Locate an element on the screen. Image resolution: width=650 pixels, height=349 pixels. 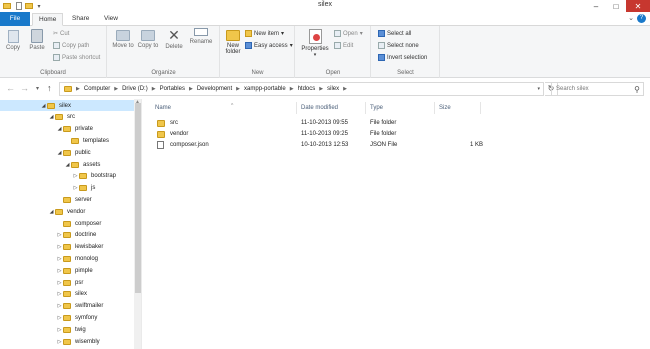
forward-arrow-icon: → is located at coordinates (24, 88).